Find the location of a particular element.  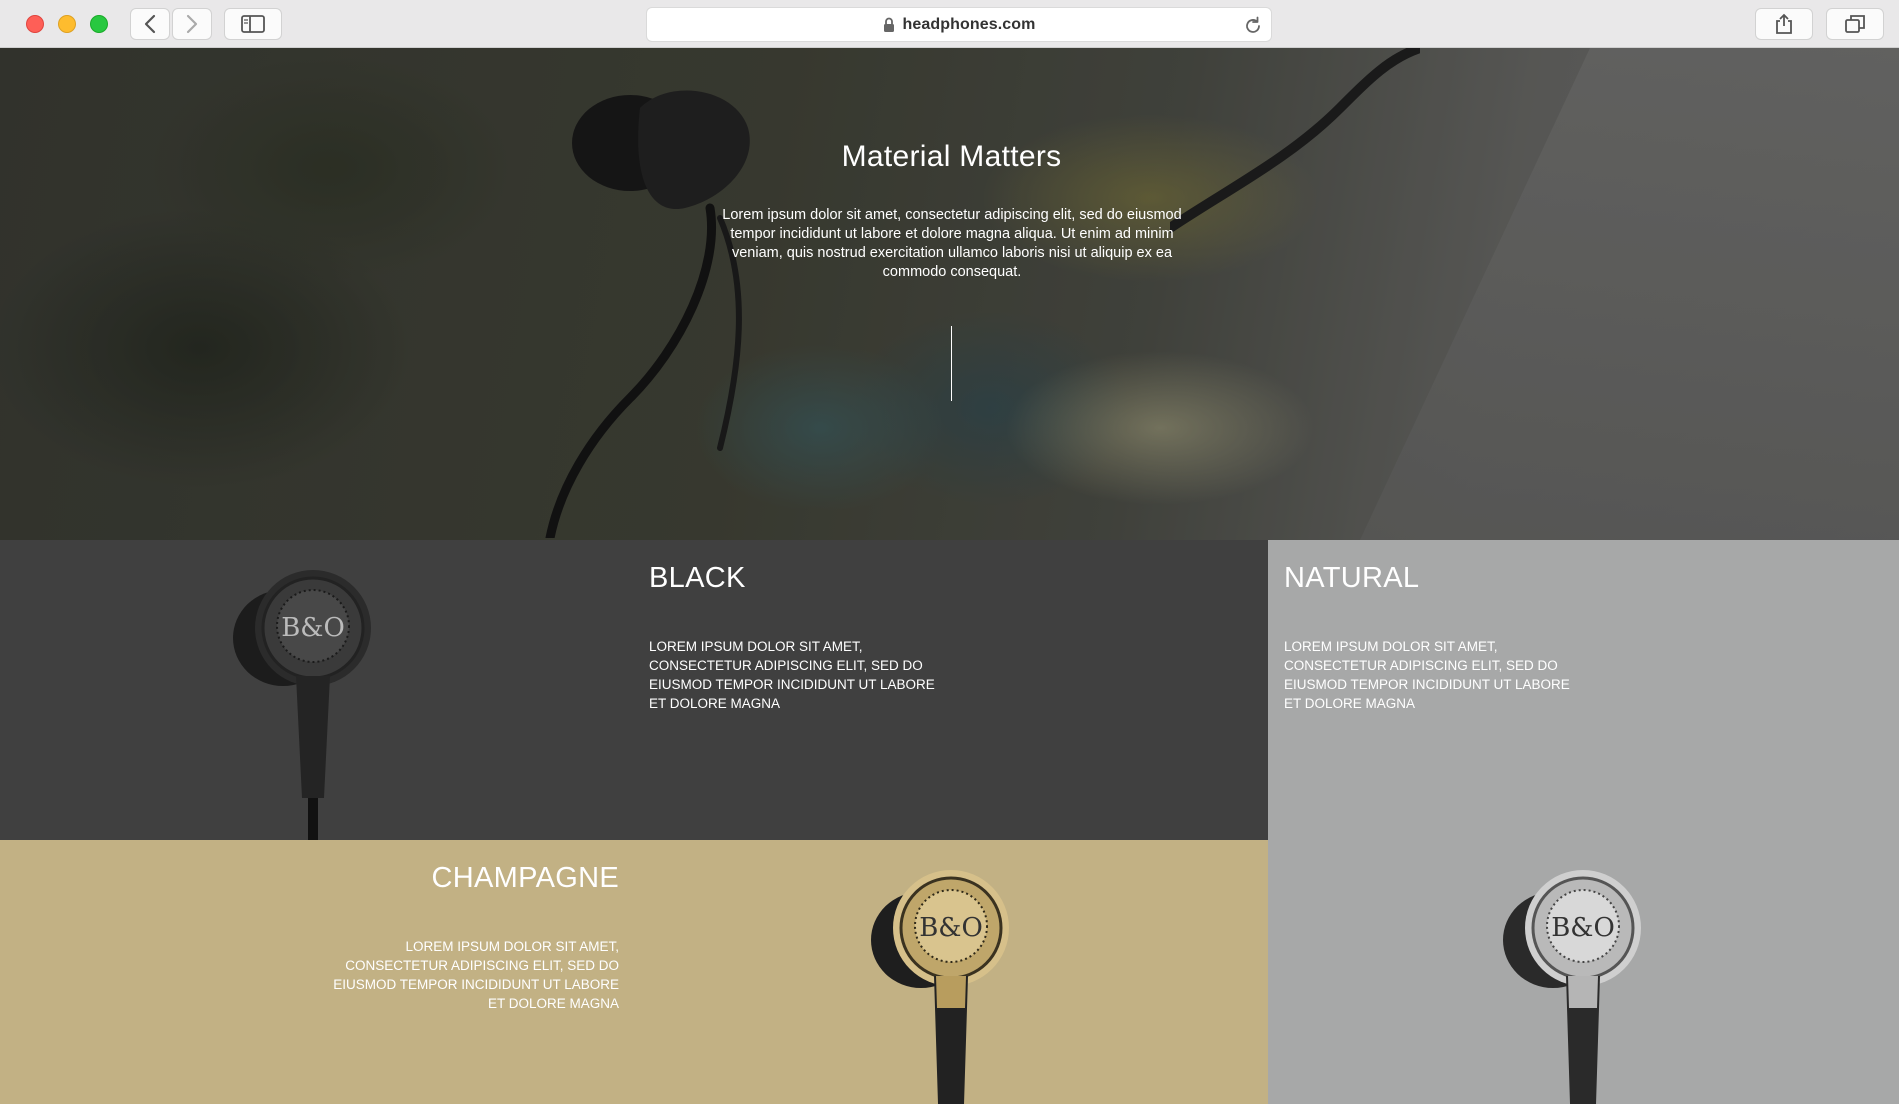

hero-title: Material Matters is located at coordinates (951, 156).